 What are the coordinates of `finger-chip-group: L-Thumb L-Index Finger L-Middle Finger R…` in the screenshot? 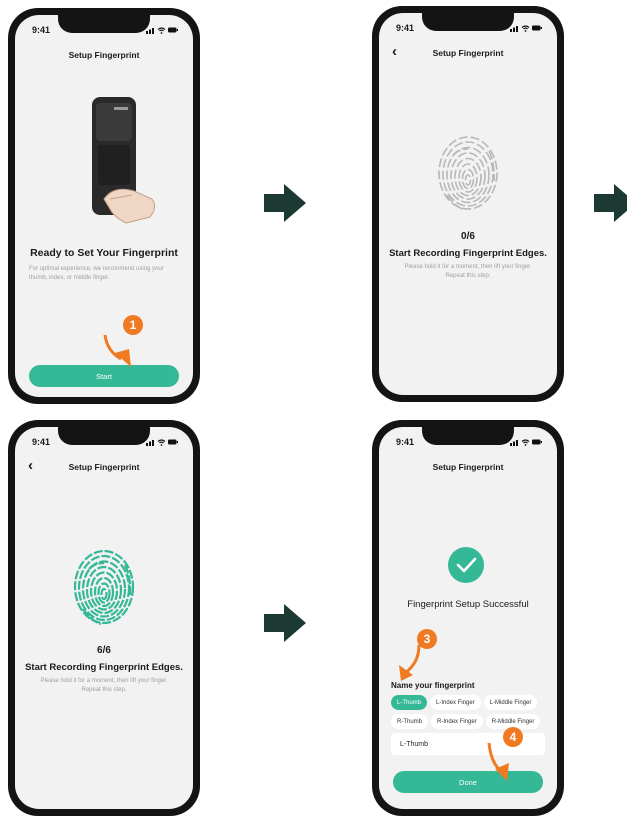 It's located at (471, 712).